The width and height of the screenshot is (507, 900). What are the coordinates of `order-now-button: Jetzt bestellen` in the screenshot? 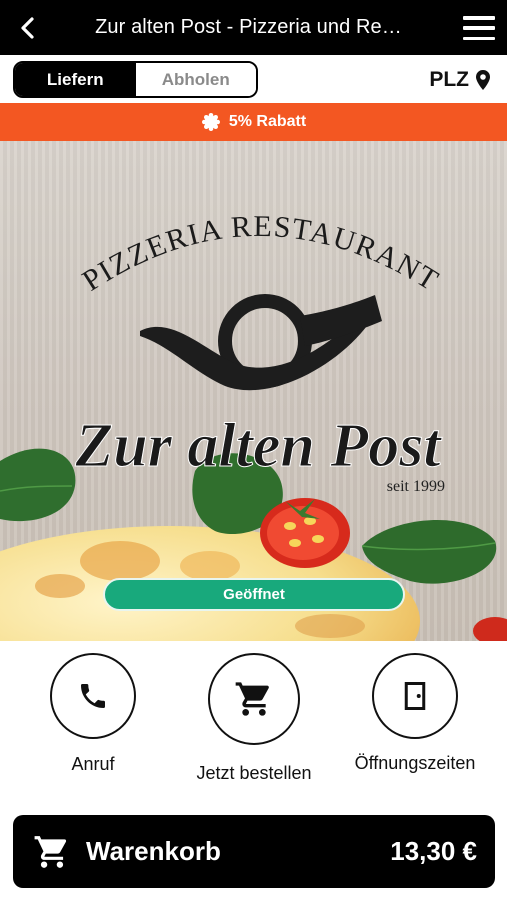 It's located at (254, 718).